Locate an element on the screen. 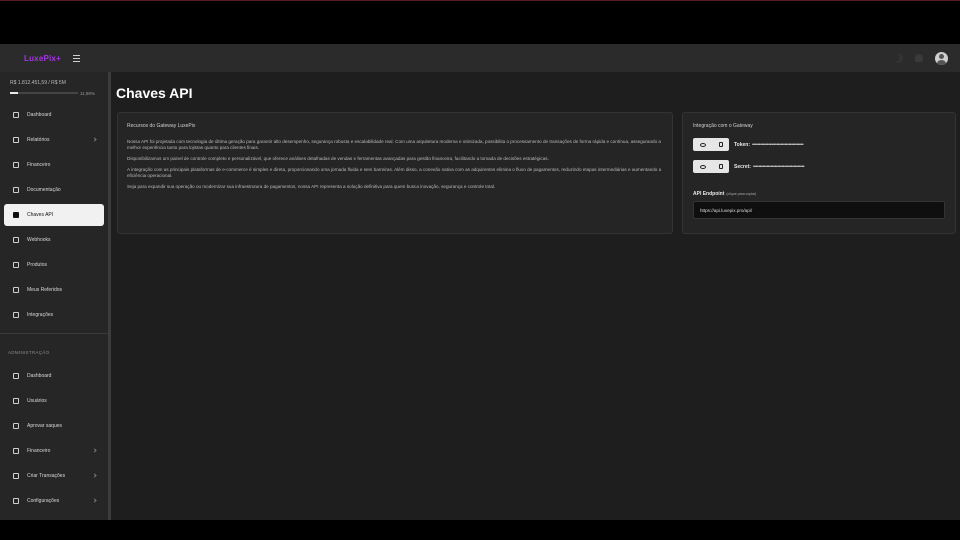 The width and height of the screenshot is (960, 540). endpoint-label-text: API Endpoint is located at coordinates (709, 194).